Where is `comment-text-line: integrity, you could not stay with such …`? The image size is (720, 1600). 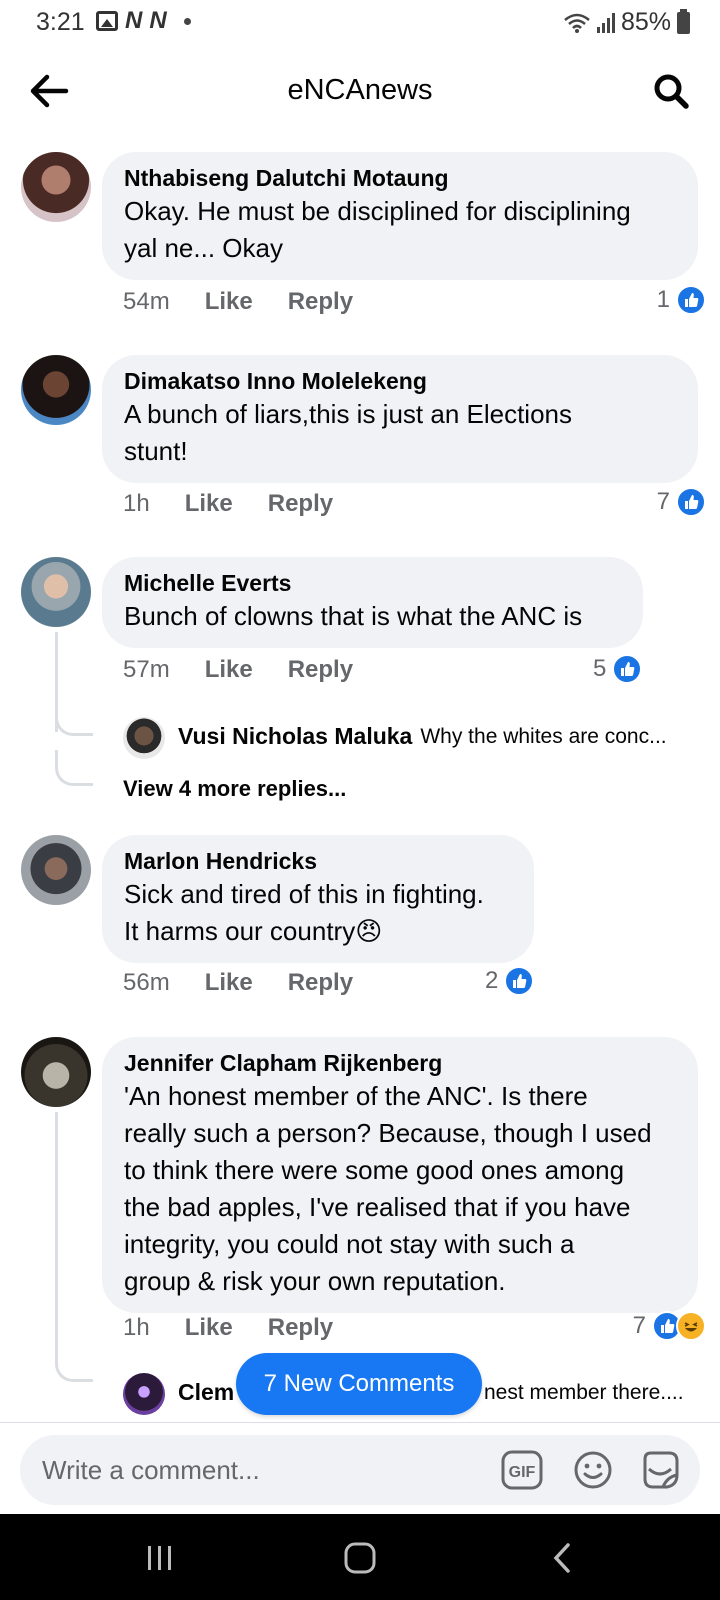 comment-text-line: integrity, you could not stay with such … is located at coordinates (349, 1244).